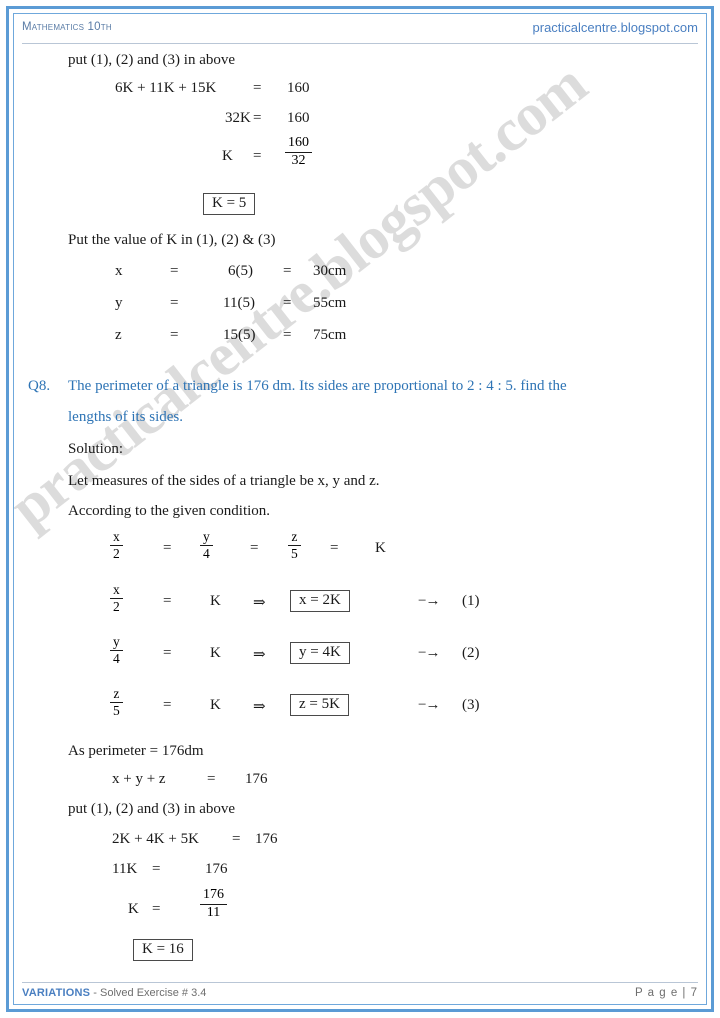  Describe the element at coordinates (150, 993) in the screenshot. I see `footer-exercise-label: - Solved Exercise # 3.4` at that location.